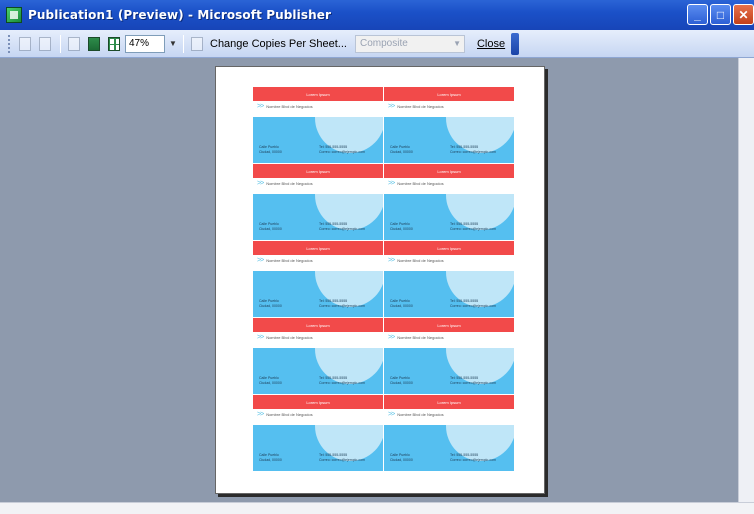 The image size is (754, 514). Describe the element at coordinates (491, 44) in the screenshot. I see `close-preview-button: Close` at that location.